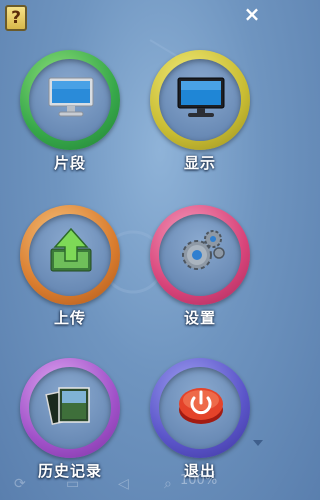 This screenshot has height=500, width=320. Describe the element at coordinates (20, 484) in the screenshot. I see `refresh-icon: ⟳` at that location.